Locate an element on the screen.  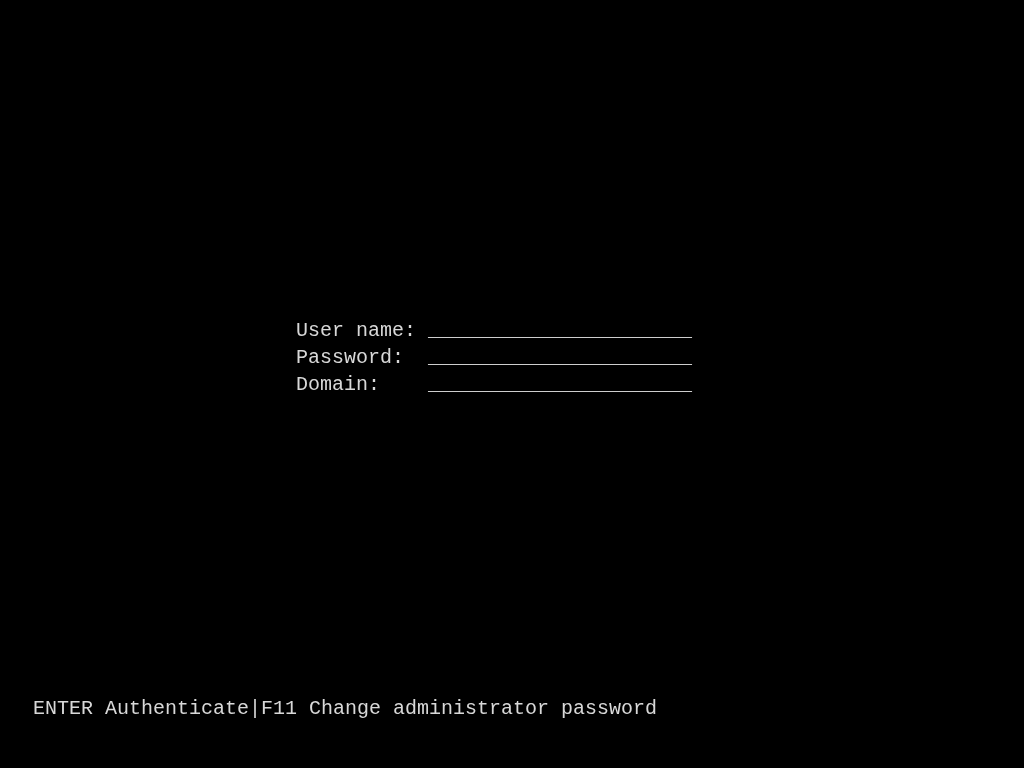
field-label: Domain: is located at coordinates (338, 385).